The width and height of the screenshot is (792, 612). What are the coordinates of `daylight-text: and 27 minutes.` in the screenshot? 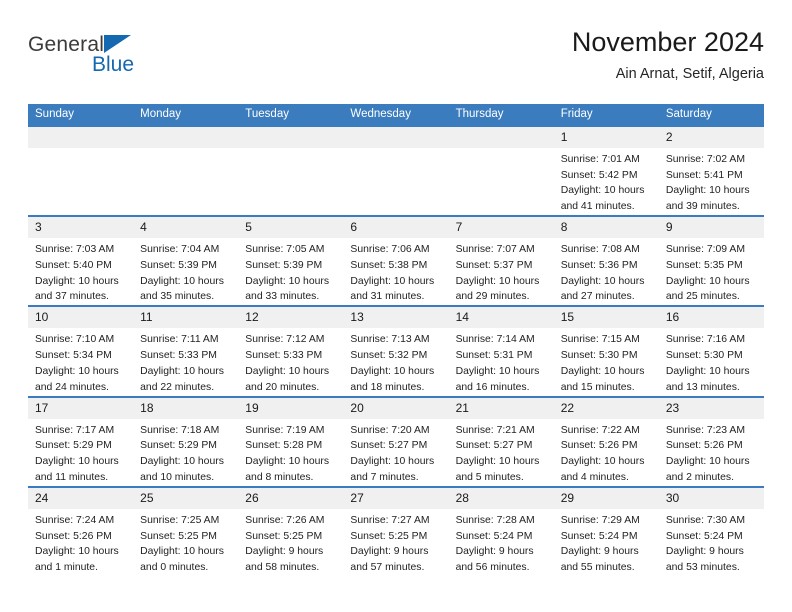 It's located at (597, 297).